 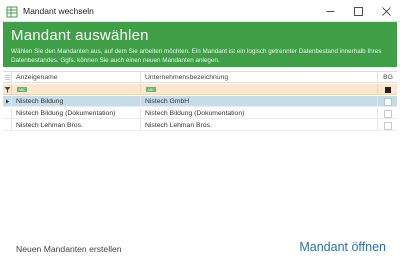 I want to click on filter-bg-checkbox-mark, so click(x=388, y=89).